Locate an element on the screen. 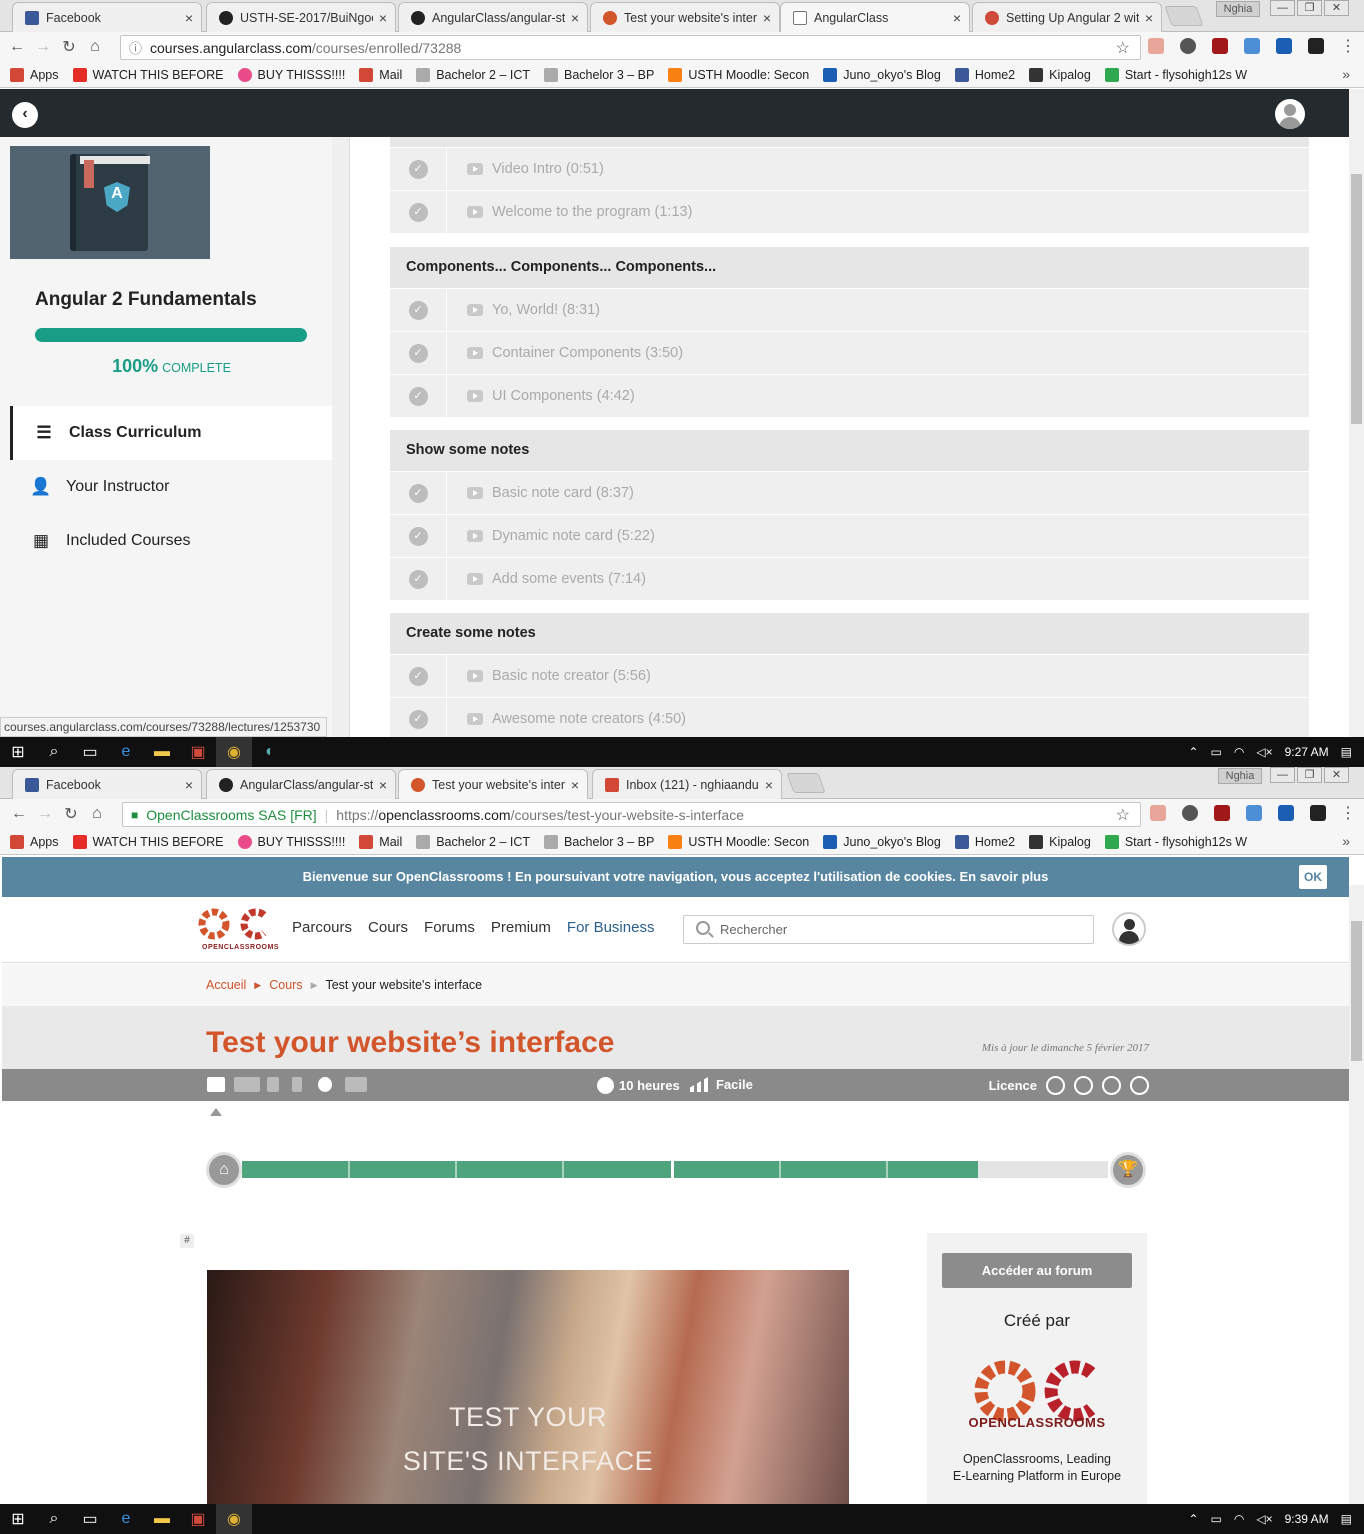 This screenshot has width=1364, height=1534. cookie-ok-button: OK is located at coordinates (1313, 877).